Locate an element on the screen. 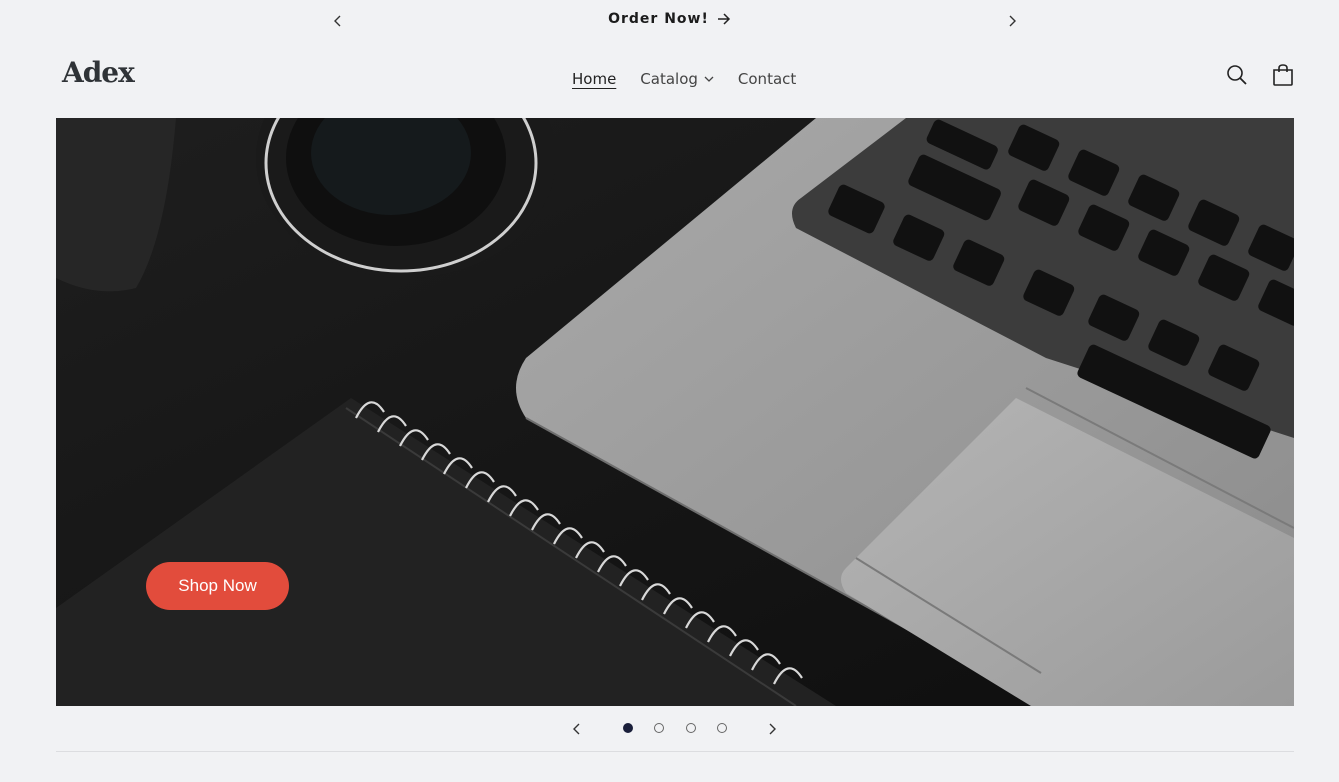 The height and width of the screenshot is (782, 1339). nav-item-home: Home is located at coordinates (594, 79).